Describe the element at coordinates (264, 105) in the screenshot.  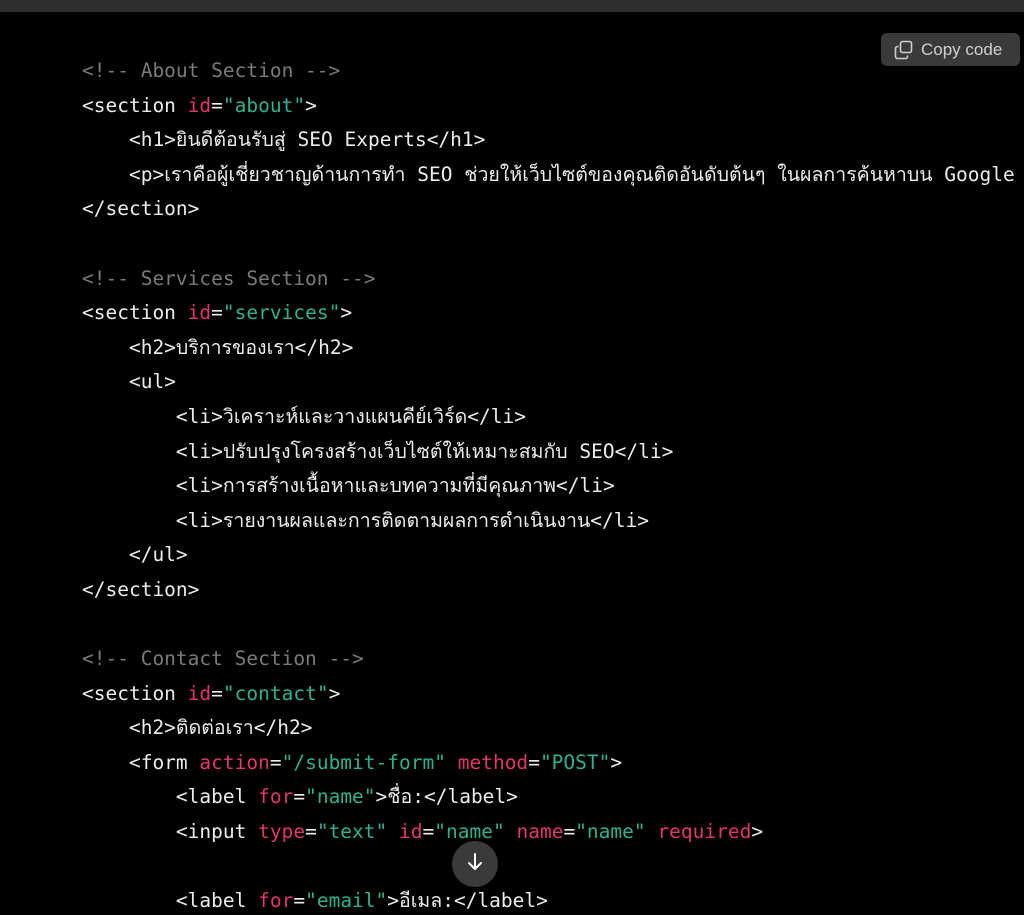
I see `code-token: "about"` at that location.